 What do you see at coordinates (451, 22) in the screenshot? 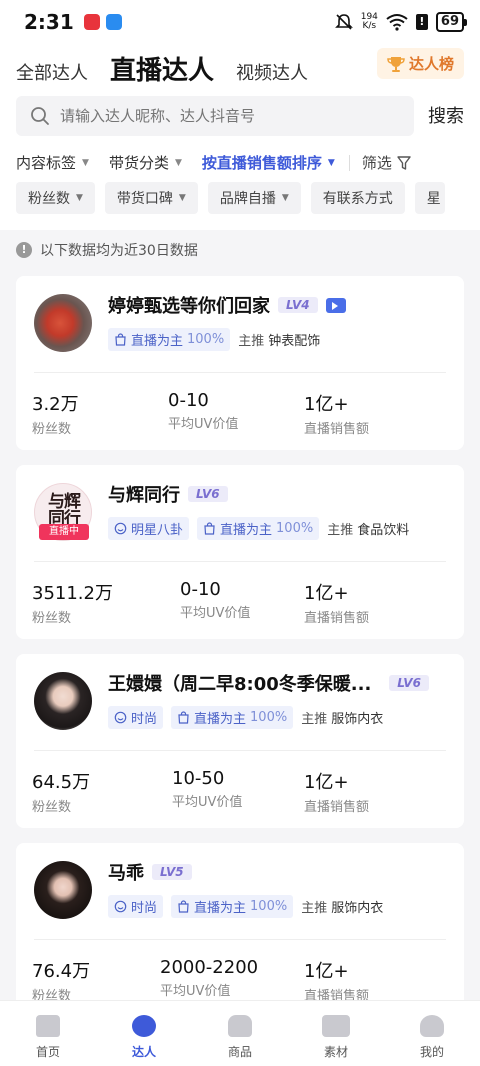
I see `battery-indicator: 69` at bounding box center [451, 22].